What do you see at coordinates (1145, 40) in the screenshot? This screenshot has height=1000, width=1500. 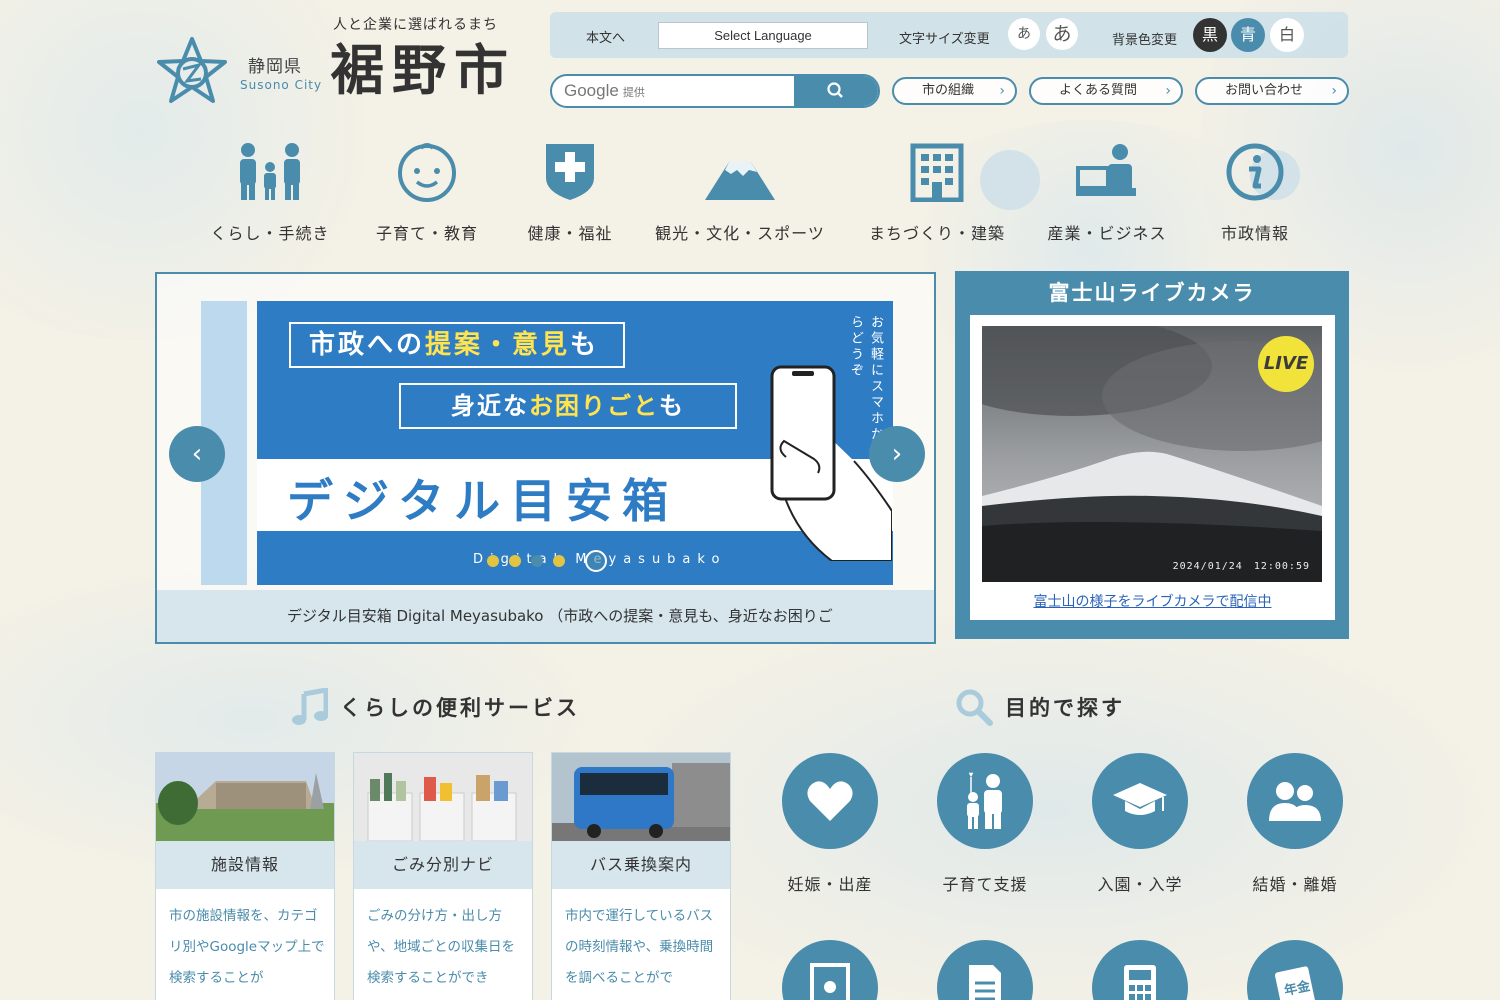 I see `background-color-label: 背景色変更` at bounding box center [1145, 40].